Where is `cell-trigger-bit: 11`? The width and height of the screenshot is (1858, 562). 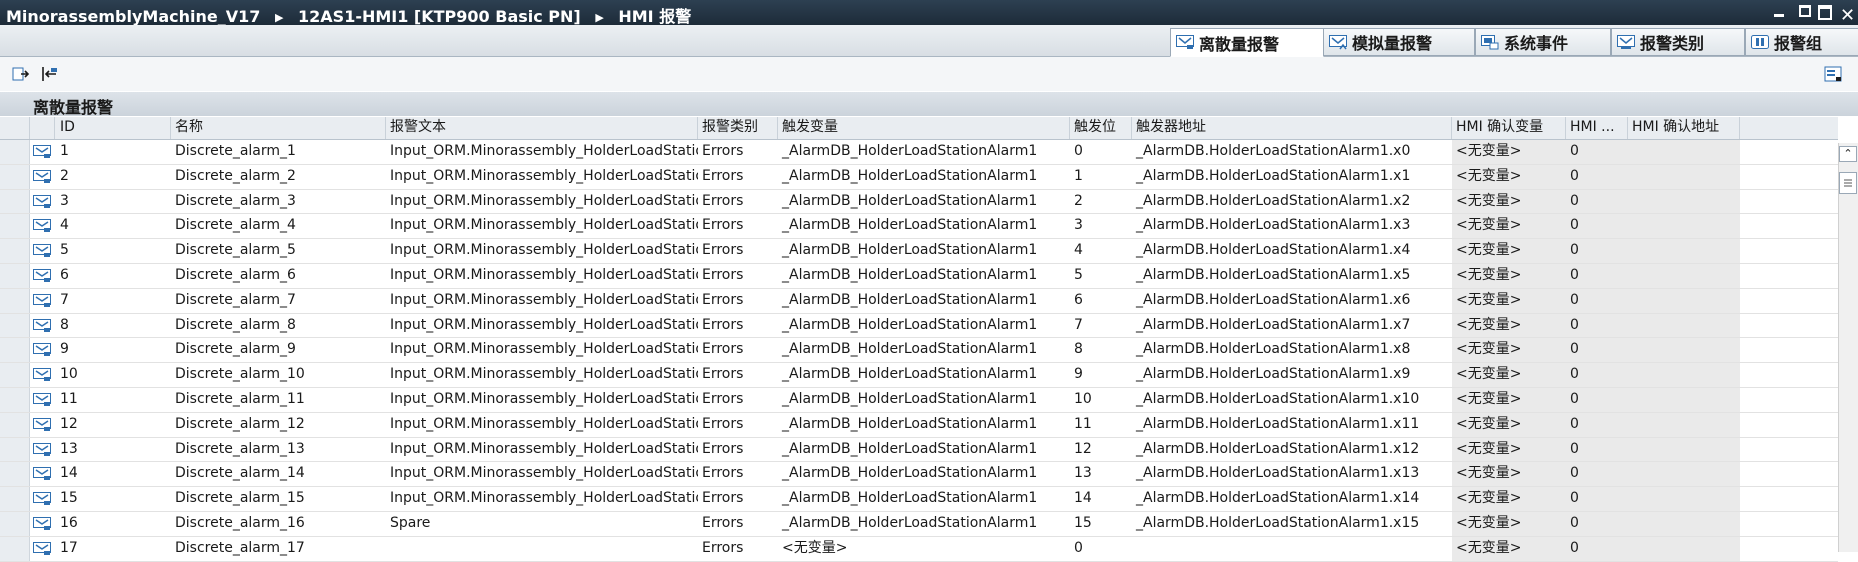 cell-trigger-bit: 11 is located at coordinates (1101, 425).